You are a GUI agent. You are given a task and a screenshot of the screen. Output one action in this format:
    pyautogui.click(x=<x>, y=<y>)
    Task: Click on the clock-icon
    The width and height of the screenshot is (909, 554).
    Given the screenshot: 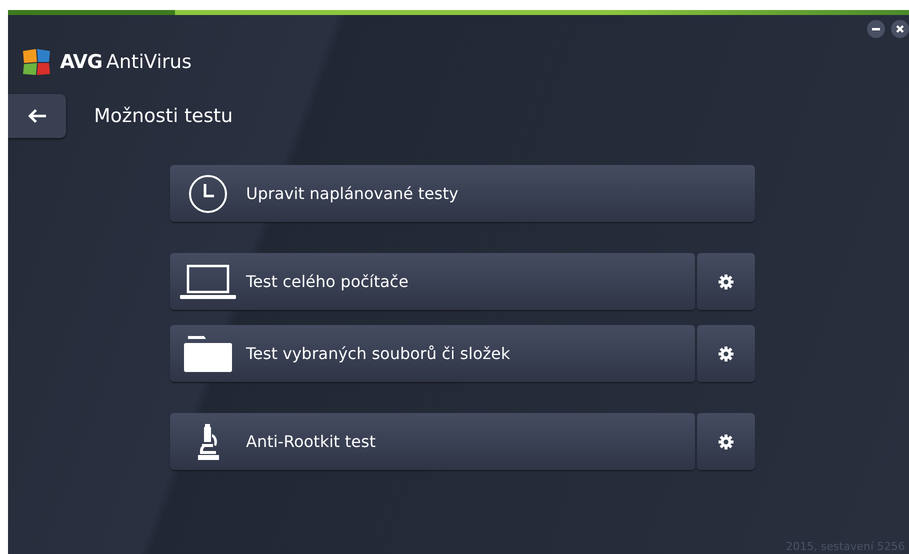 What is the action you would take?
    pyautogui.click(x=208, y=194)
    